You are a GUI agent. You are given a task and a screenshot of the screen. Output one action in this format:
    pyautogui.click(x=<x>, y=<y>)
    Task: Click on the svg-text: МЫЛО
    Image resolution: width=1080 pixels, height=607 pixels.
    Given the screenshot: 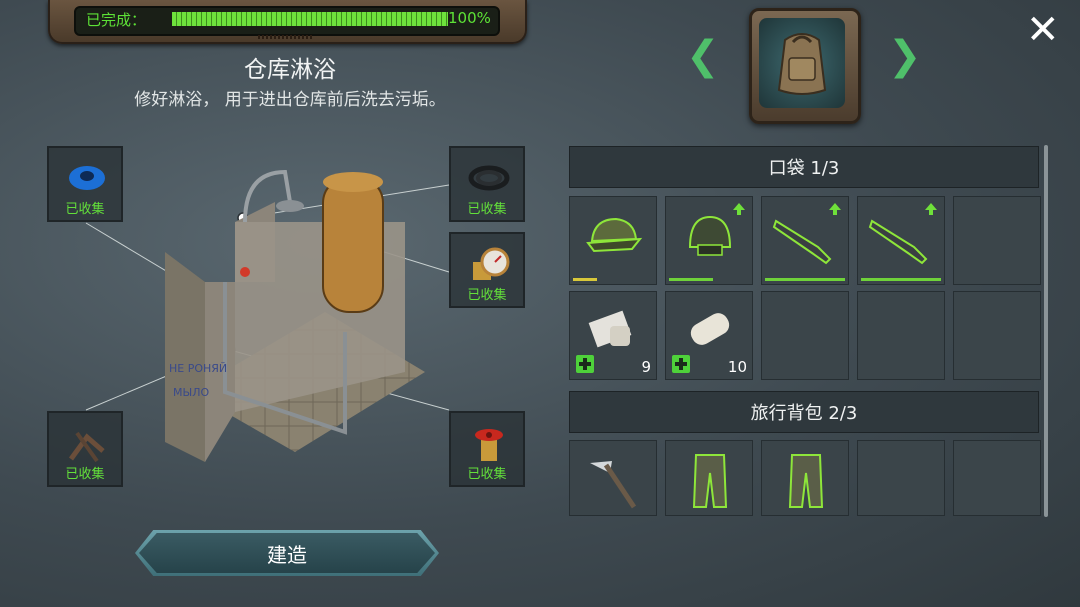 What is the action you would take?
    pyautogui.click(x=191, y=392)
    